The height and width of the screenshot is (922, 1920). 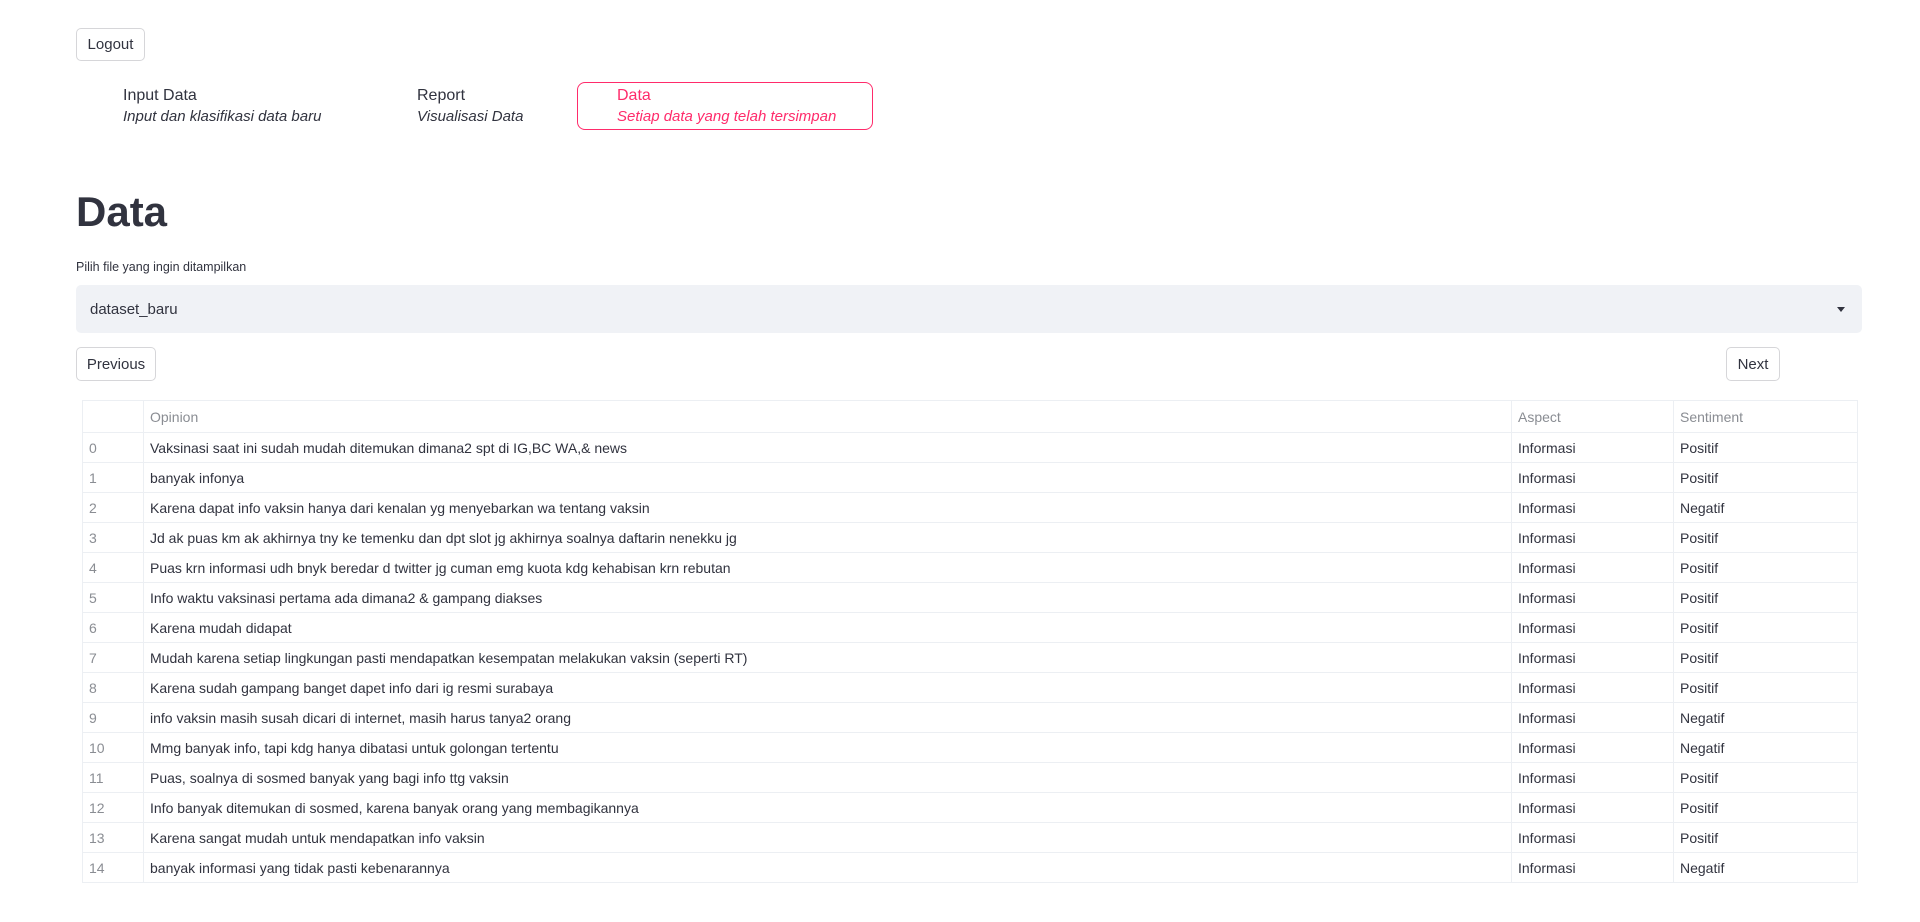 I want to click on row-index: 13, so click(x=113, y=837).